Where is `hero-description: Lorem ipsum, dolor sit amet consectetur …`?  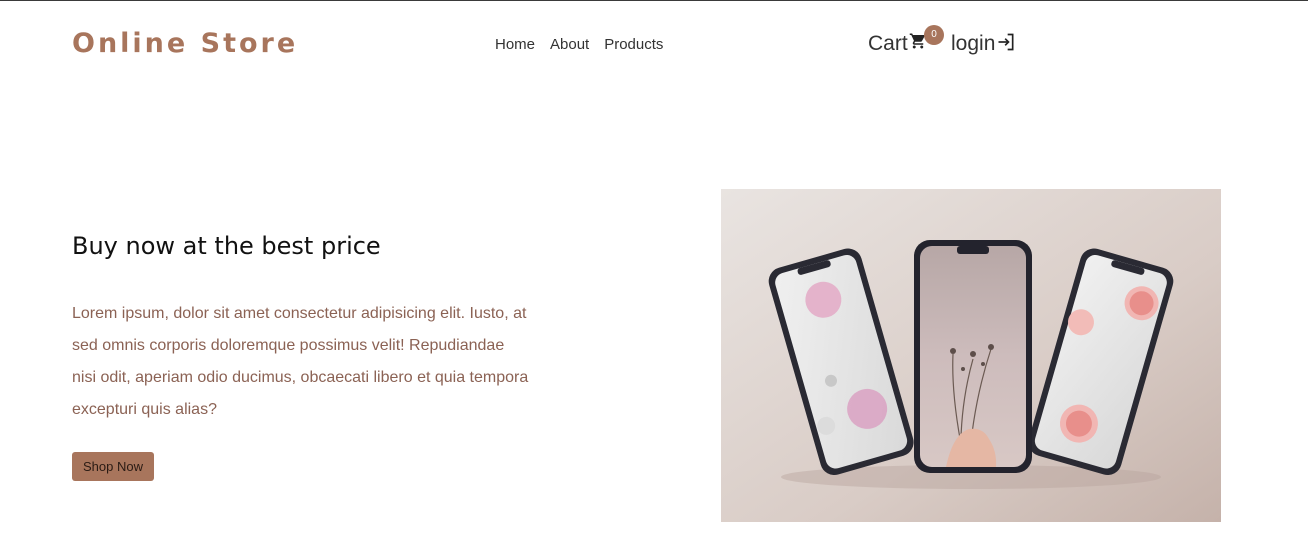 hero-description: Lorem ipsum, dolor sit amet consectetur … is located at coordinates (300, 361).